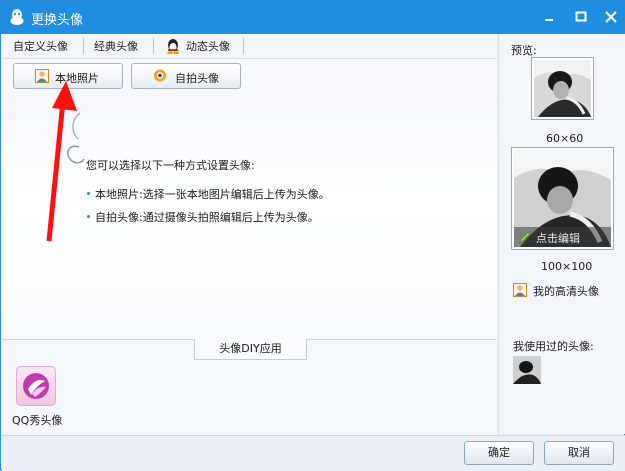  What do you see at coordinates (36, 386) in the screenshot?
I see `qq-show-app-icon` at bounding box center [36, 386].